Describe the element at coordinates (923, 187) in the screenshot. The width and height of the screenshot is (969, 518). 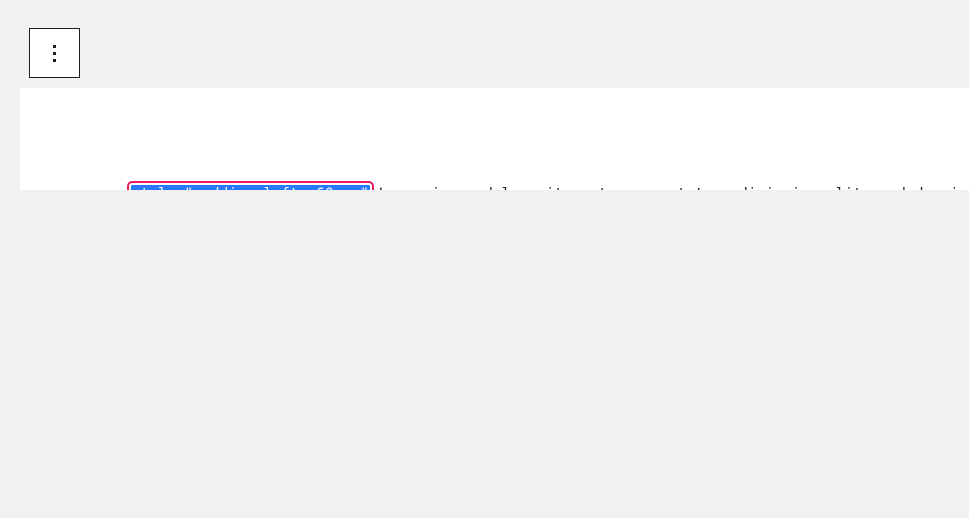
I see `code-text-run: do` at that location.